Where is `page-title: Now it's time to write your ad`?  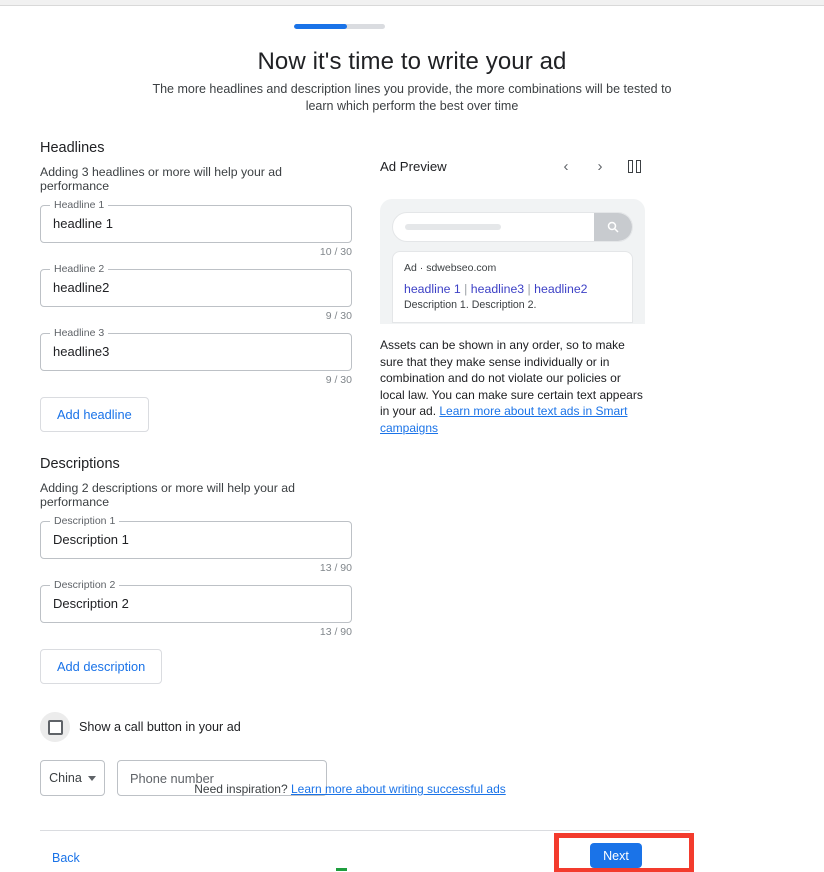
page-title: Now it's time to write your ad is located at coordinates (412, 61).